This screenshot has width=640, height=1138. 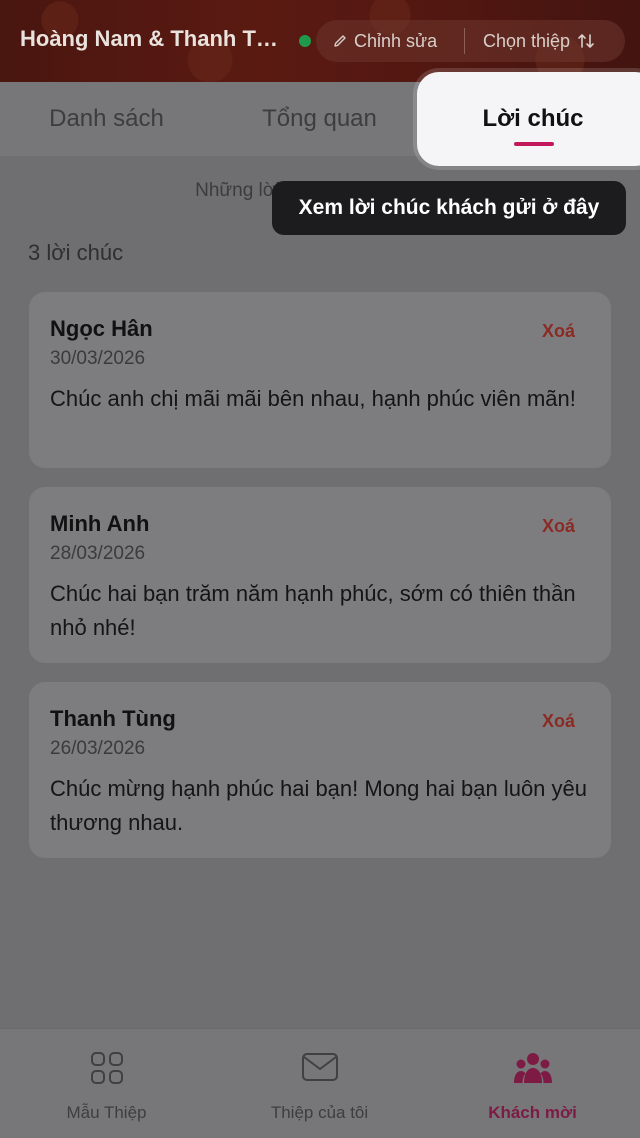 I want to click on tab-label: Lời chúc, so click(x=533, y=118).